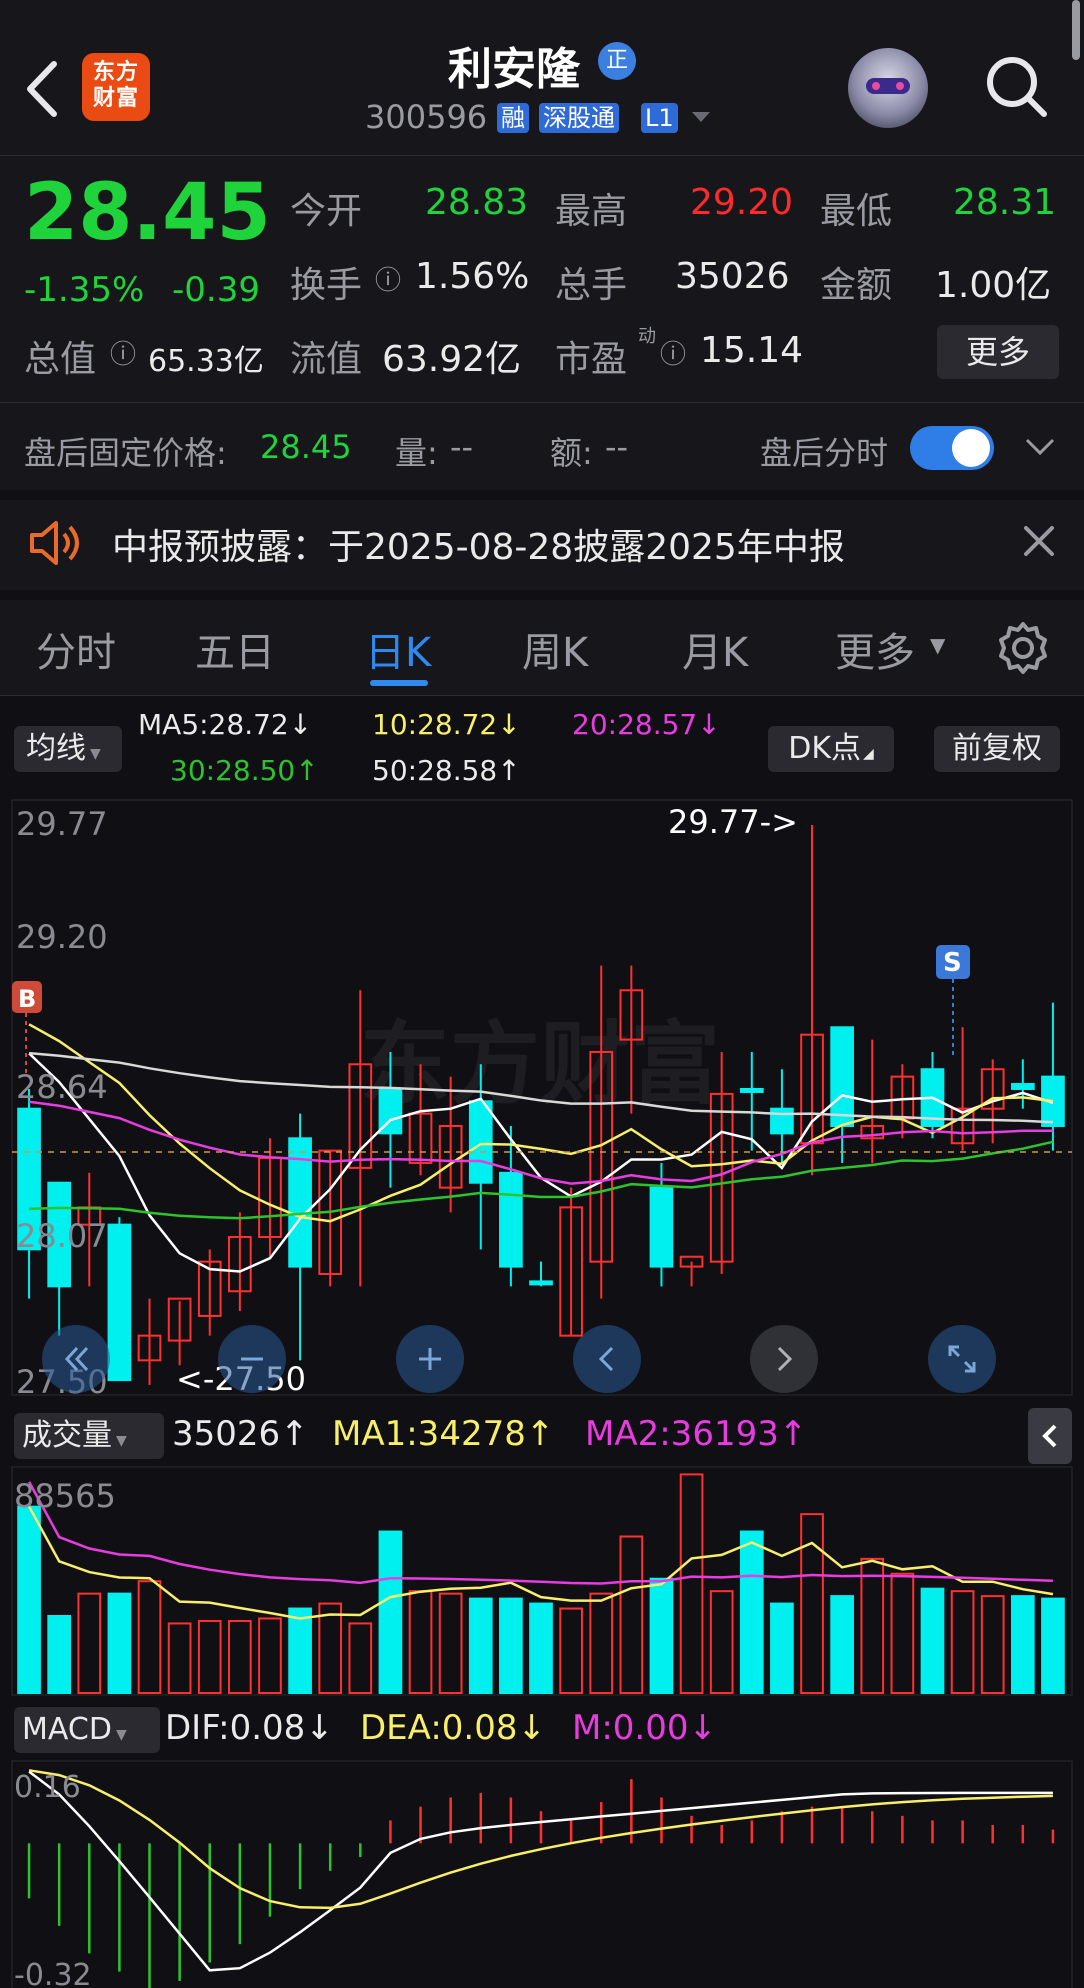 This screenshot has height=1988, width=1084. Describe the element at coordinates (701, 117) in the screenshot. I see `chevron-down-icon` at that location.